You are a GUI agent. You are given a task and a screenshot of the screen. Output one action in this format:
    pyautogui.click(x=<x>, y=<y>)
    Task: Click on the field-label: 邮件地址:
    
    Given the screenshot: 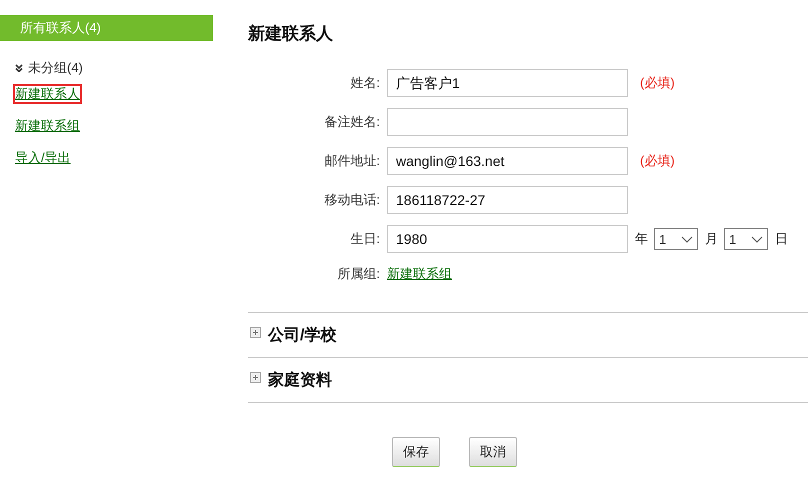 What is the action you would take?
    pyautogui.click(x=352, y=161)
    